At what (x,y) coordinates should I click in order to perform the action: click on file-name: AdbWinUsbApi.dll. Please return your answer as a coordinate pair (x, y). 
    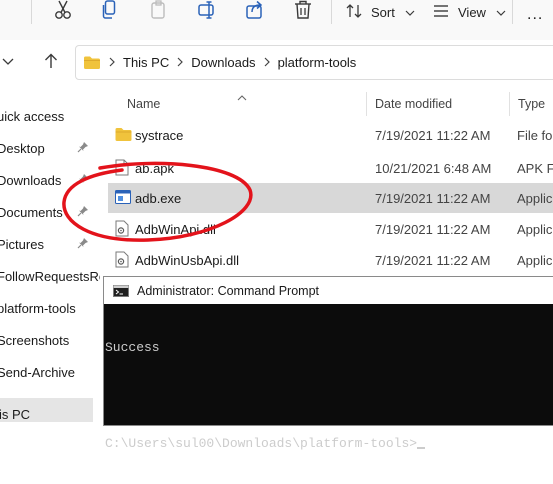
    Looking at the image, I should click on (187, 260).